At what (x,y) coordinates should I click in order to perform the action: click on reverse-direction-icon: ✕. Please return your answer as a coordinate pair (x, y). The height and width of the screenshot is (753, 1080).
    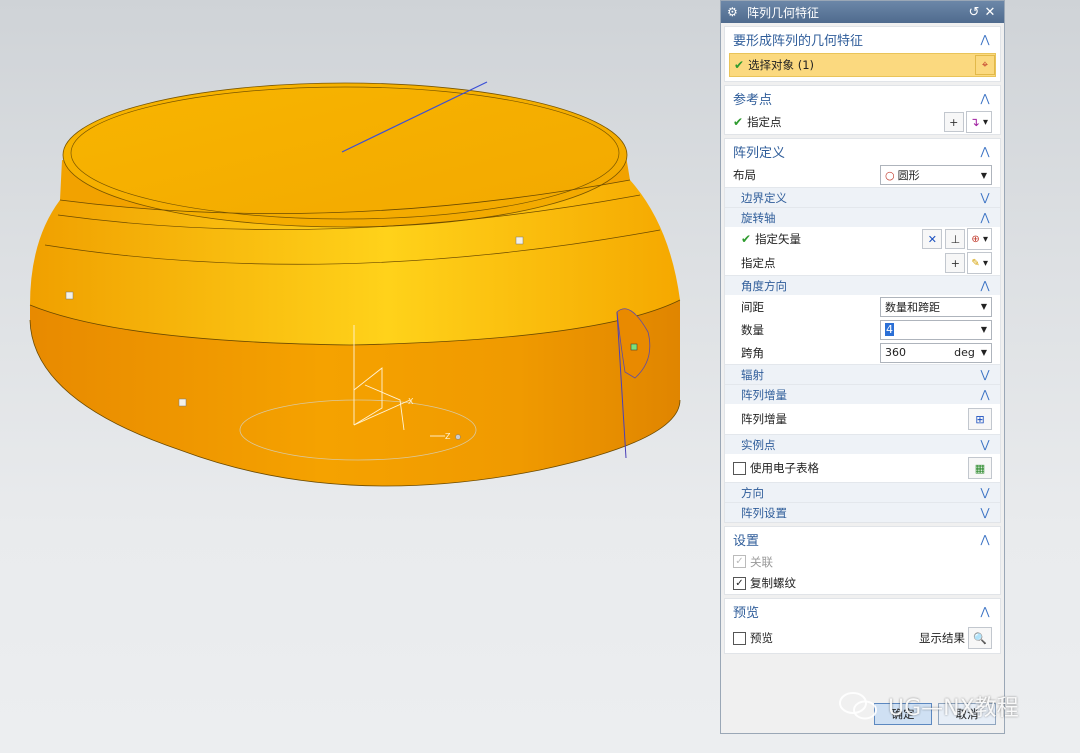
    Looking at the image, I should click on (932, 239).